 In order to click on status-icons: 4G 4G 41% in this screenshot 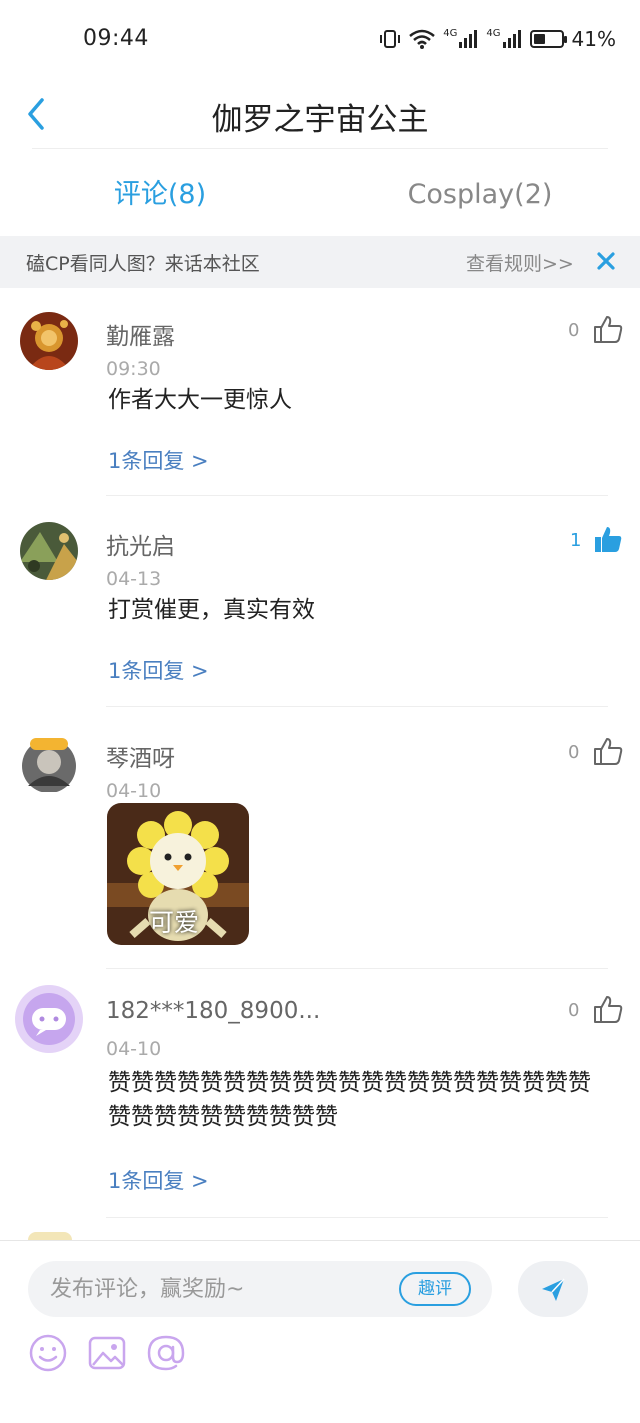, I will do `click(497, 39)`.